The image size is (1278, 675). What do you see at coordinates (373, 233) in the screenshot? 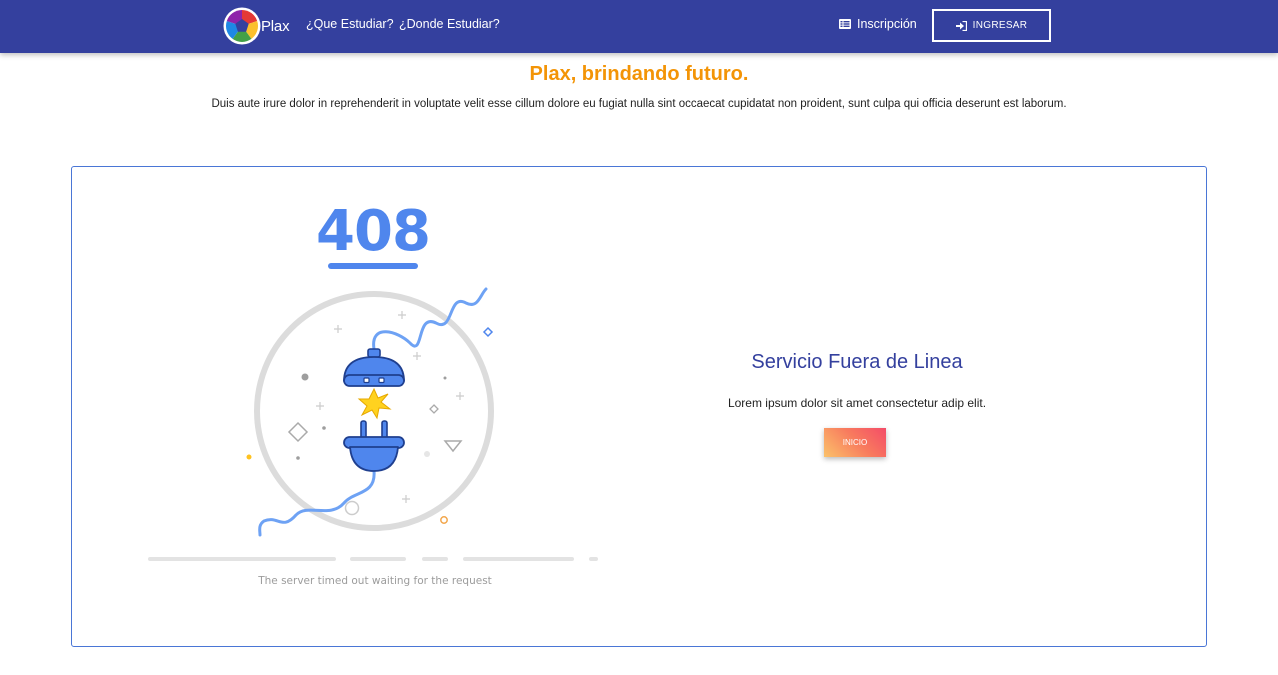
I see `error-code: 408` at bounding box center [373, 233].